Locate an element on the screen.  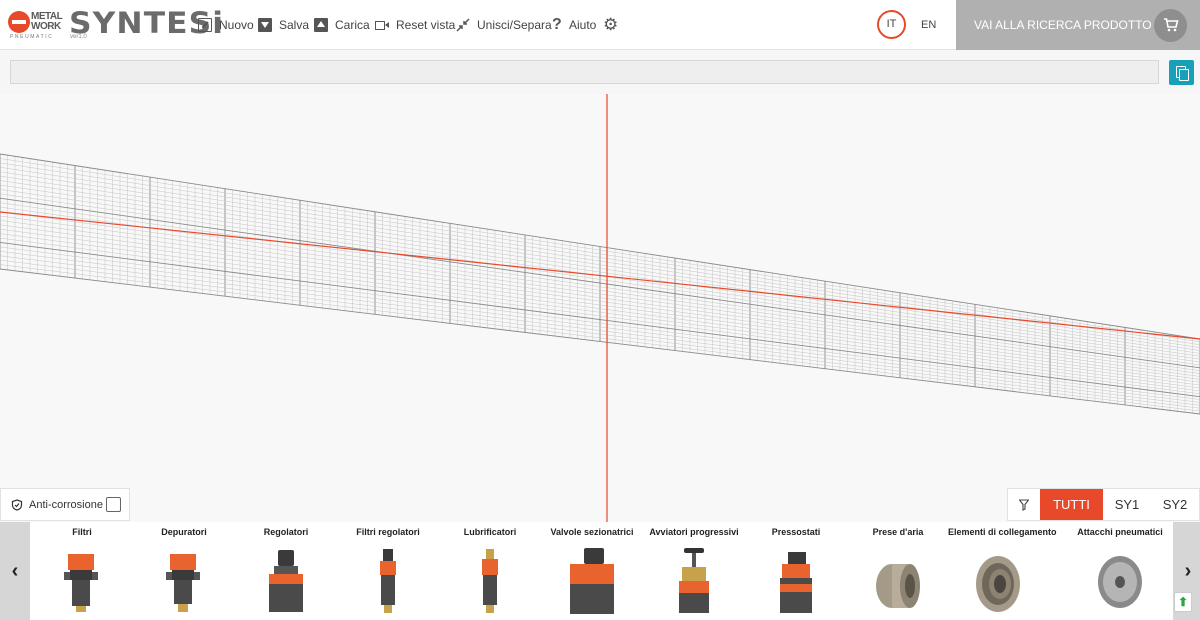
app-version: ver1.0 is located at coordinates (78, 37).